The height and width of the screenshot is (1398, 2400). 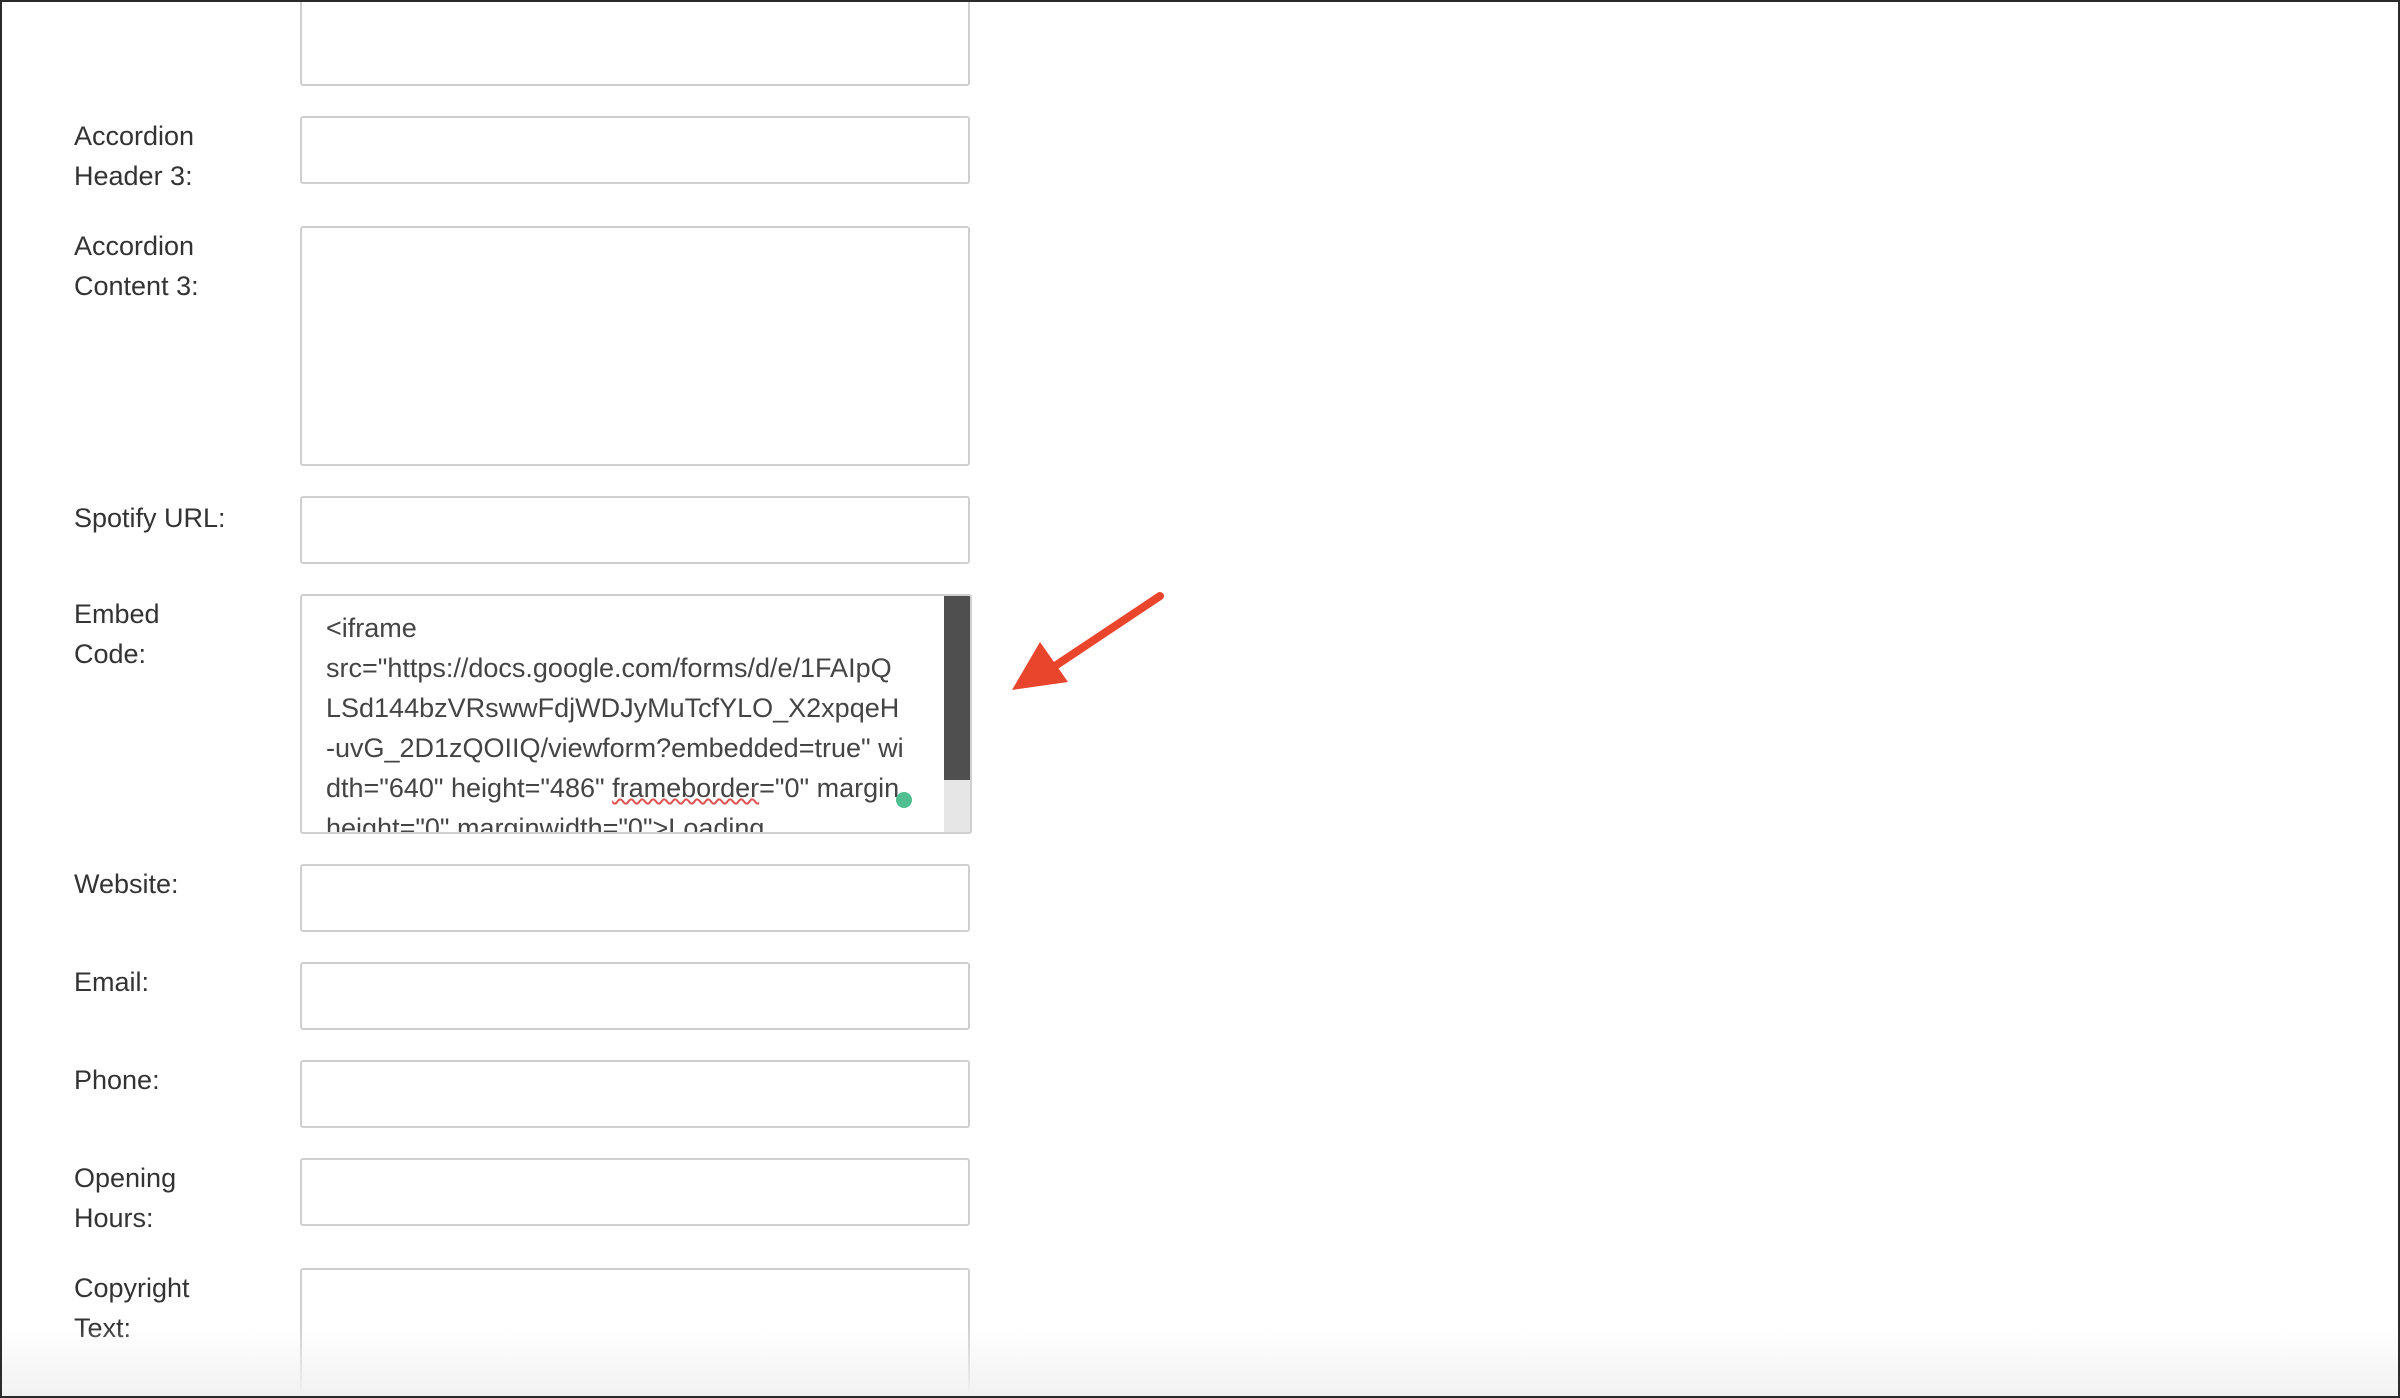 I want to click on email-label: Email:, so click(x=112, y=982).